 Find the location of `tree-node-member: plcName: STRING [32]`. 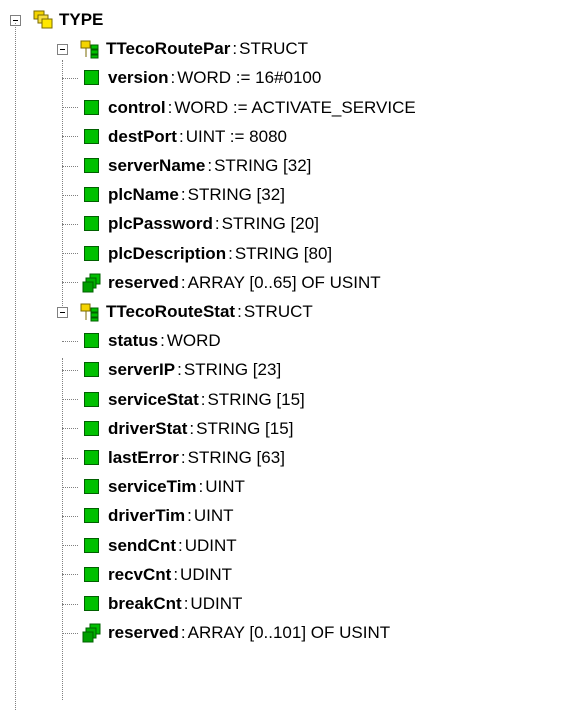

tree-node-member: plcName: STRING [32] is located at coordinates (173, 195).